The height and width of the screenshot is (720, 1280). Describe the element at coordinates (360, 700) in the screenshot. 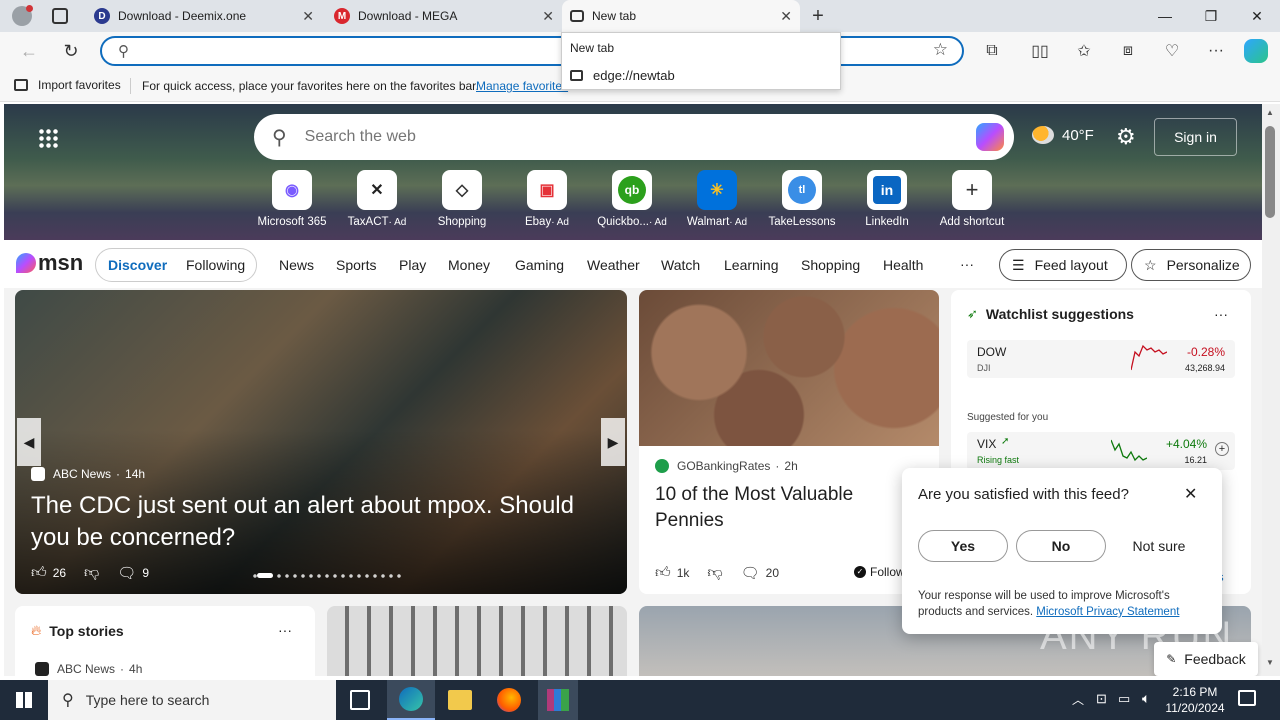

I see `task-view-icon` at that location.